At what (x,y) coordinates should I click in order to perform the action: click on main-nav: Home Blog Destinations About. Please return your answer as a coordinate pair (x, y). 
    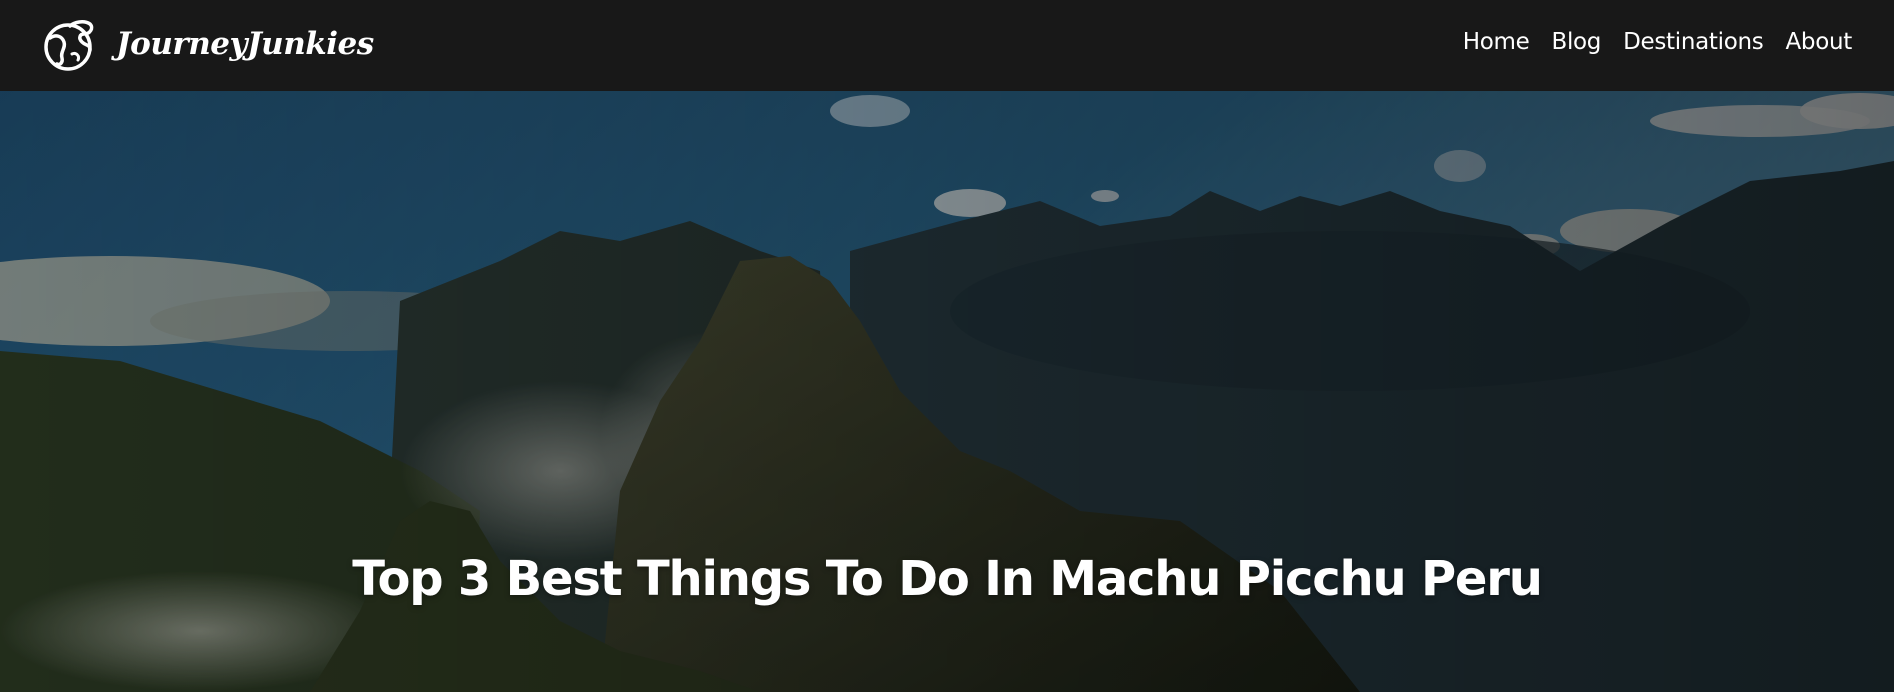
    Looking at the image, I should click on (1658, 42).